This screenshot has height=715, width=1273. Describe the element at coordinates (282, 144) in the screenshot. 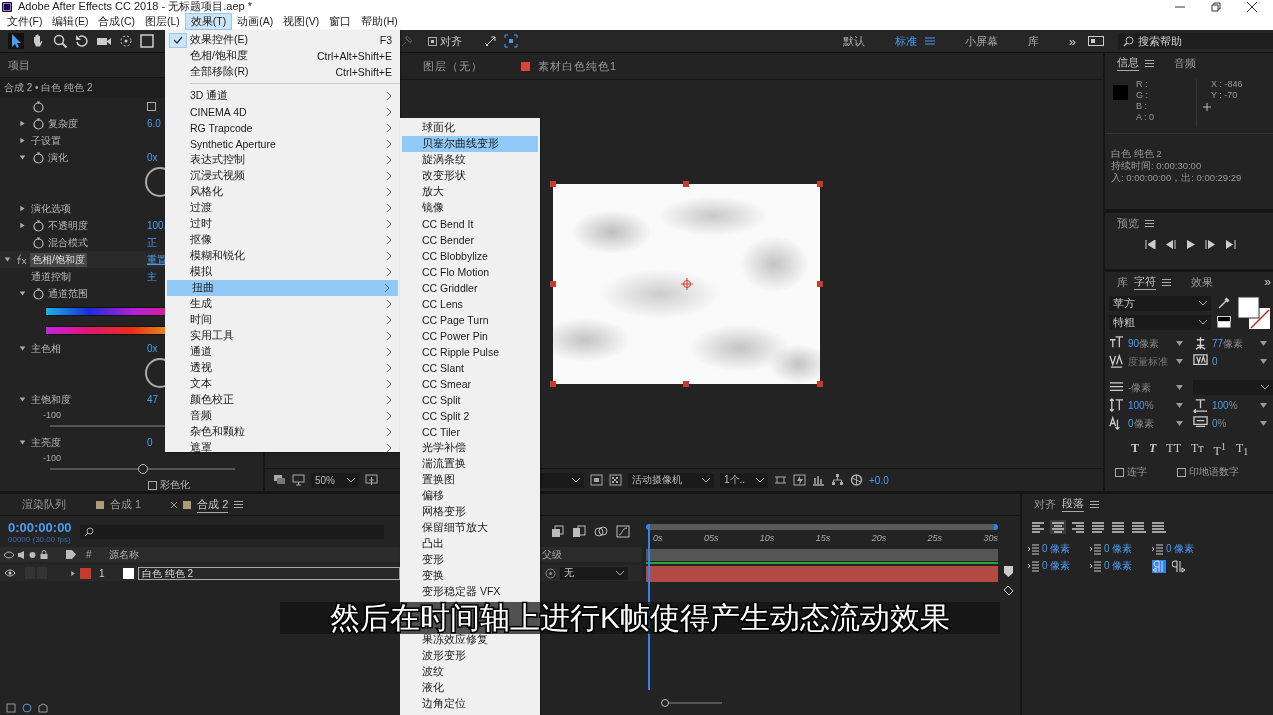

I see `menu-item: Synthetic Aperture` at that location.